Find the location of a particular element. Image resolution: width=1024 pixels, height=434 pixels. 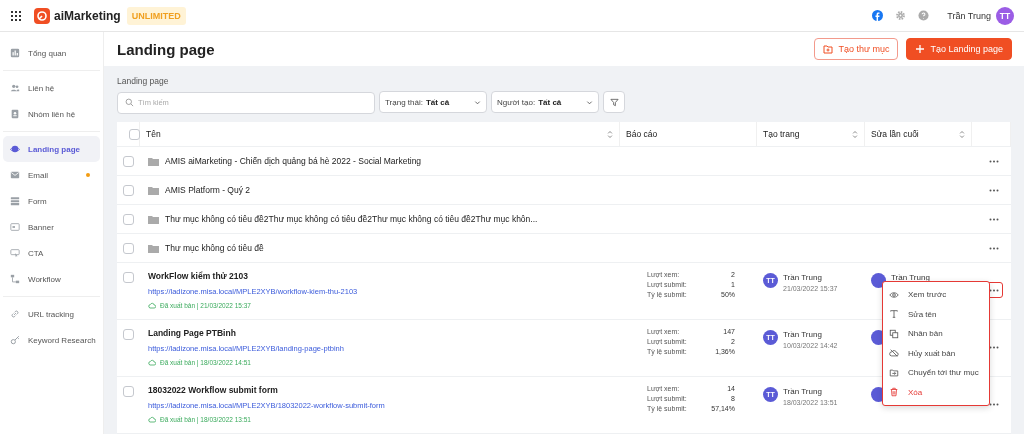

folder-name: Thư mục không có tiêu đề is located at coordinates (214, 248).